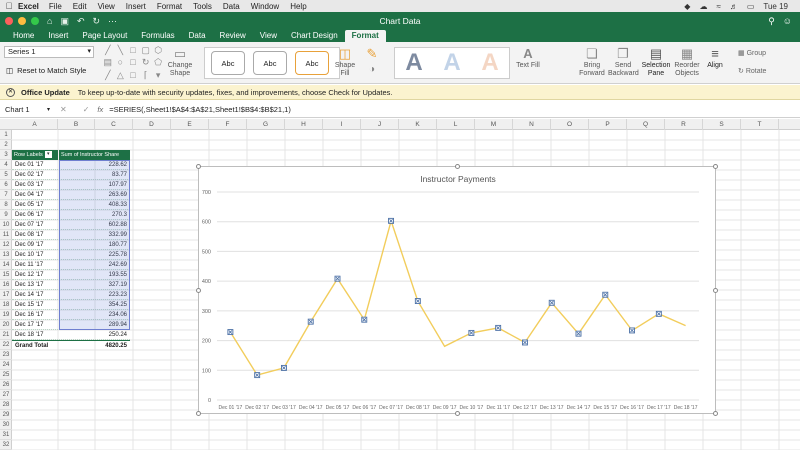 Image resolution: width=800 pixels, height=450 pixels. Describe the element at coordinates (35, 21) in the screenshot. I see `zoom-window-button` at that location.